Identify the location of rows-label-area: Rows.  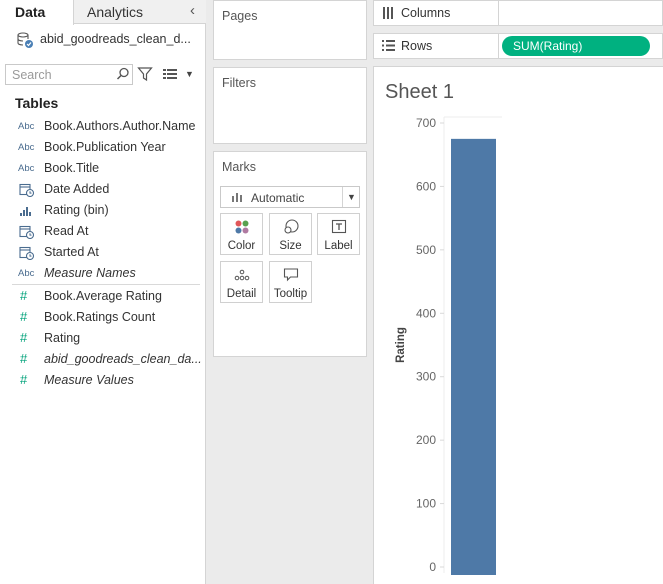
(436, 46).